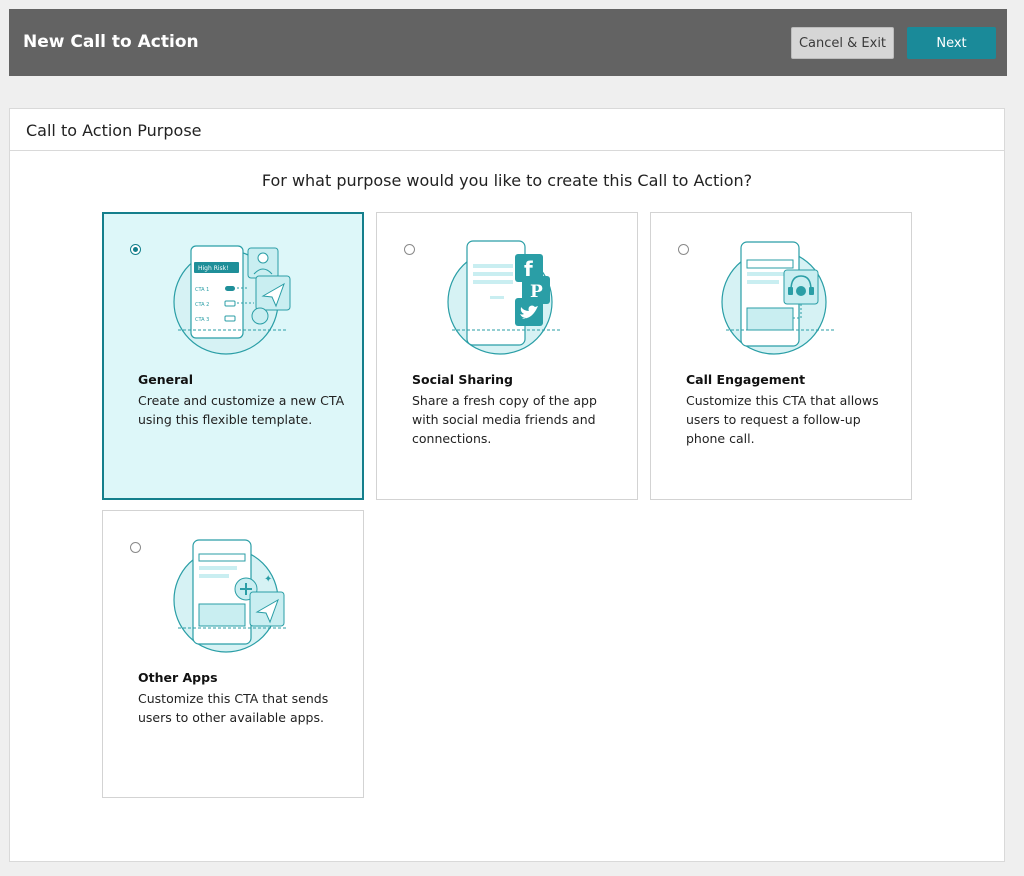  What do you see at coordinates (230, 596) in the screenshot?
I see `other-apps-illustration: ✦` at bounding box center [230, 596].